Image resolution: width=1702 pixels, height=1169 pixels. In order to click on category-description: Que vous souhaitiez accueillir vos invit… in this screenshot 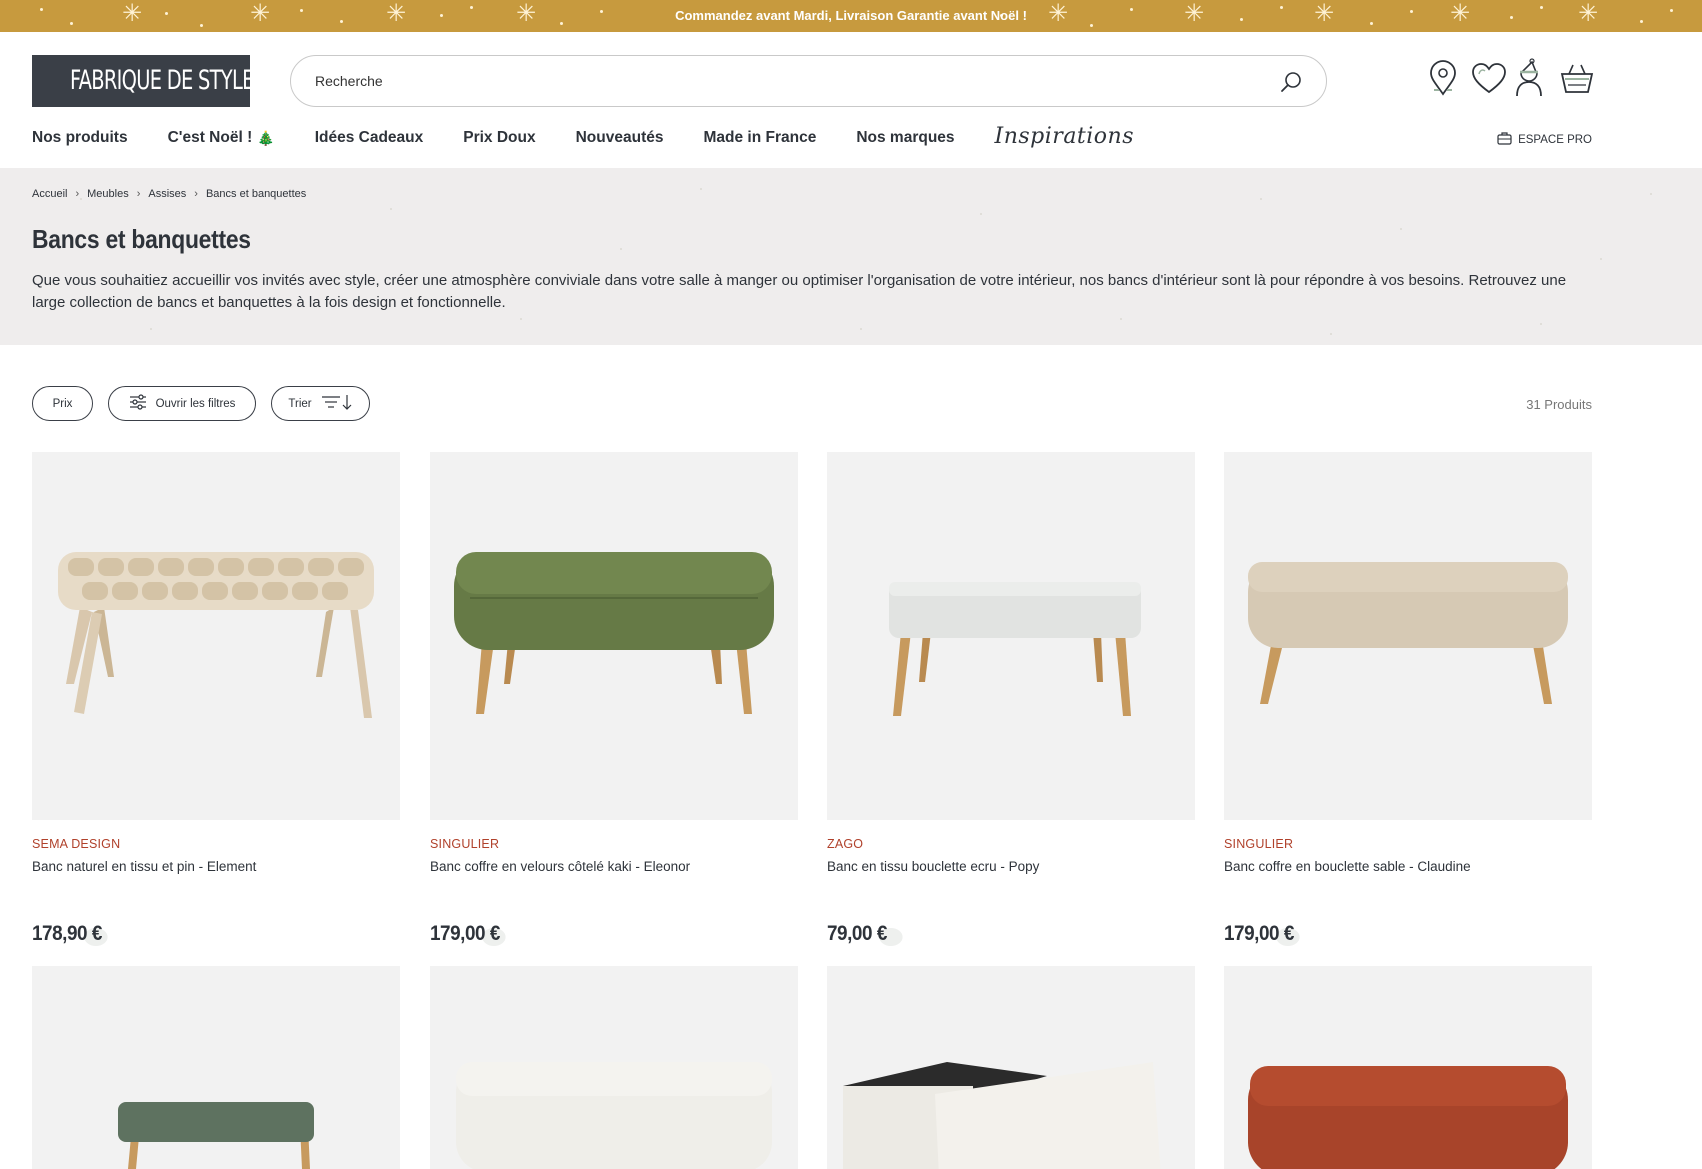, I will do `click(799, 291)`.